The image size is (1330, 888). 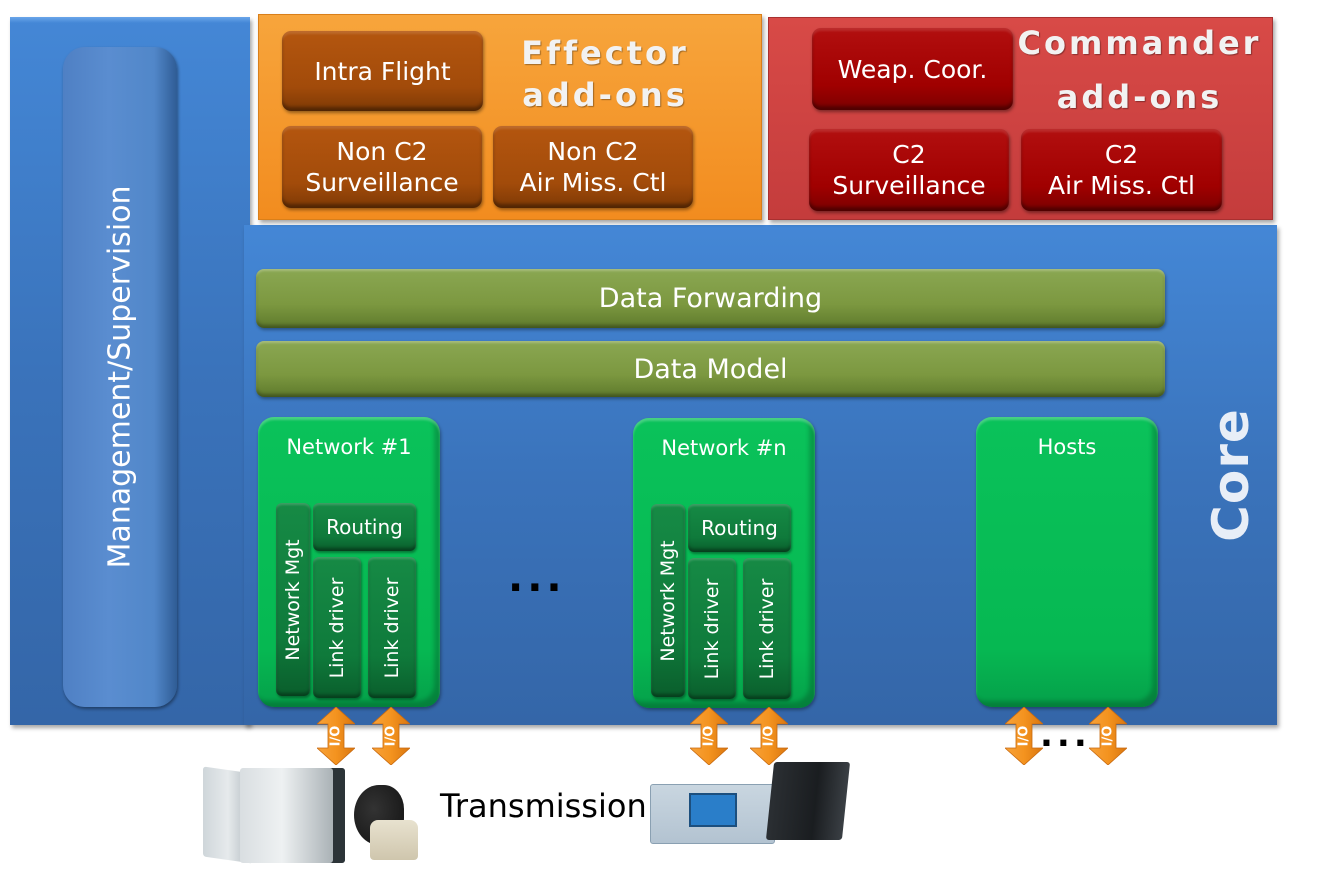 What do you see at coordinates (605, 95) in the screenshot?
I see `effector-title-line2: add-ons` at bounding box center [605, 95].